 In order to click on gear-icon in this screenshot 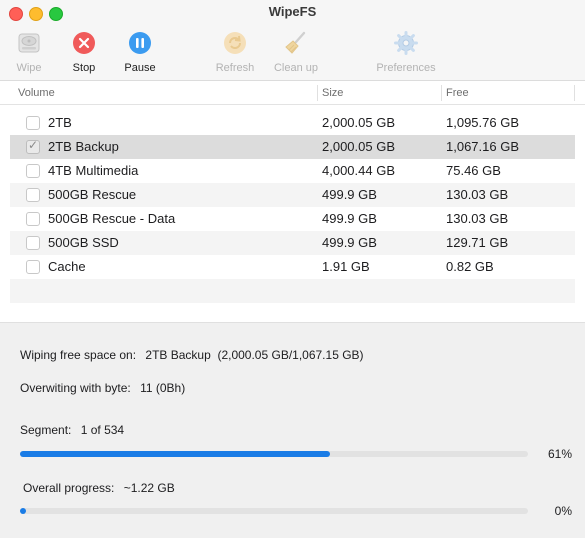, I will do `click(406, 43)`.